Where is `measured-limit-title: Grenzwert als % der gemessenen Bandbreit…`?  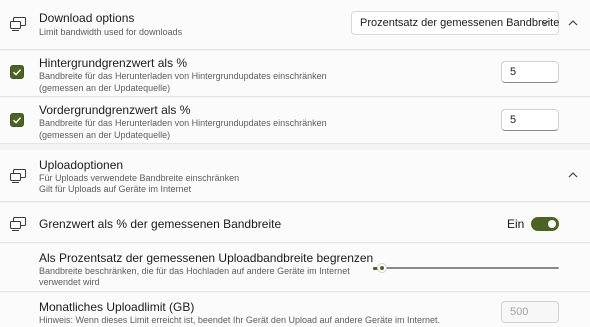 measured-limit-title: Grenzwert als % der gemessenen Bandbreit… is located at coordinates (160, 224).